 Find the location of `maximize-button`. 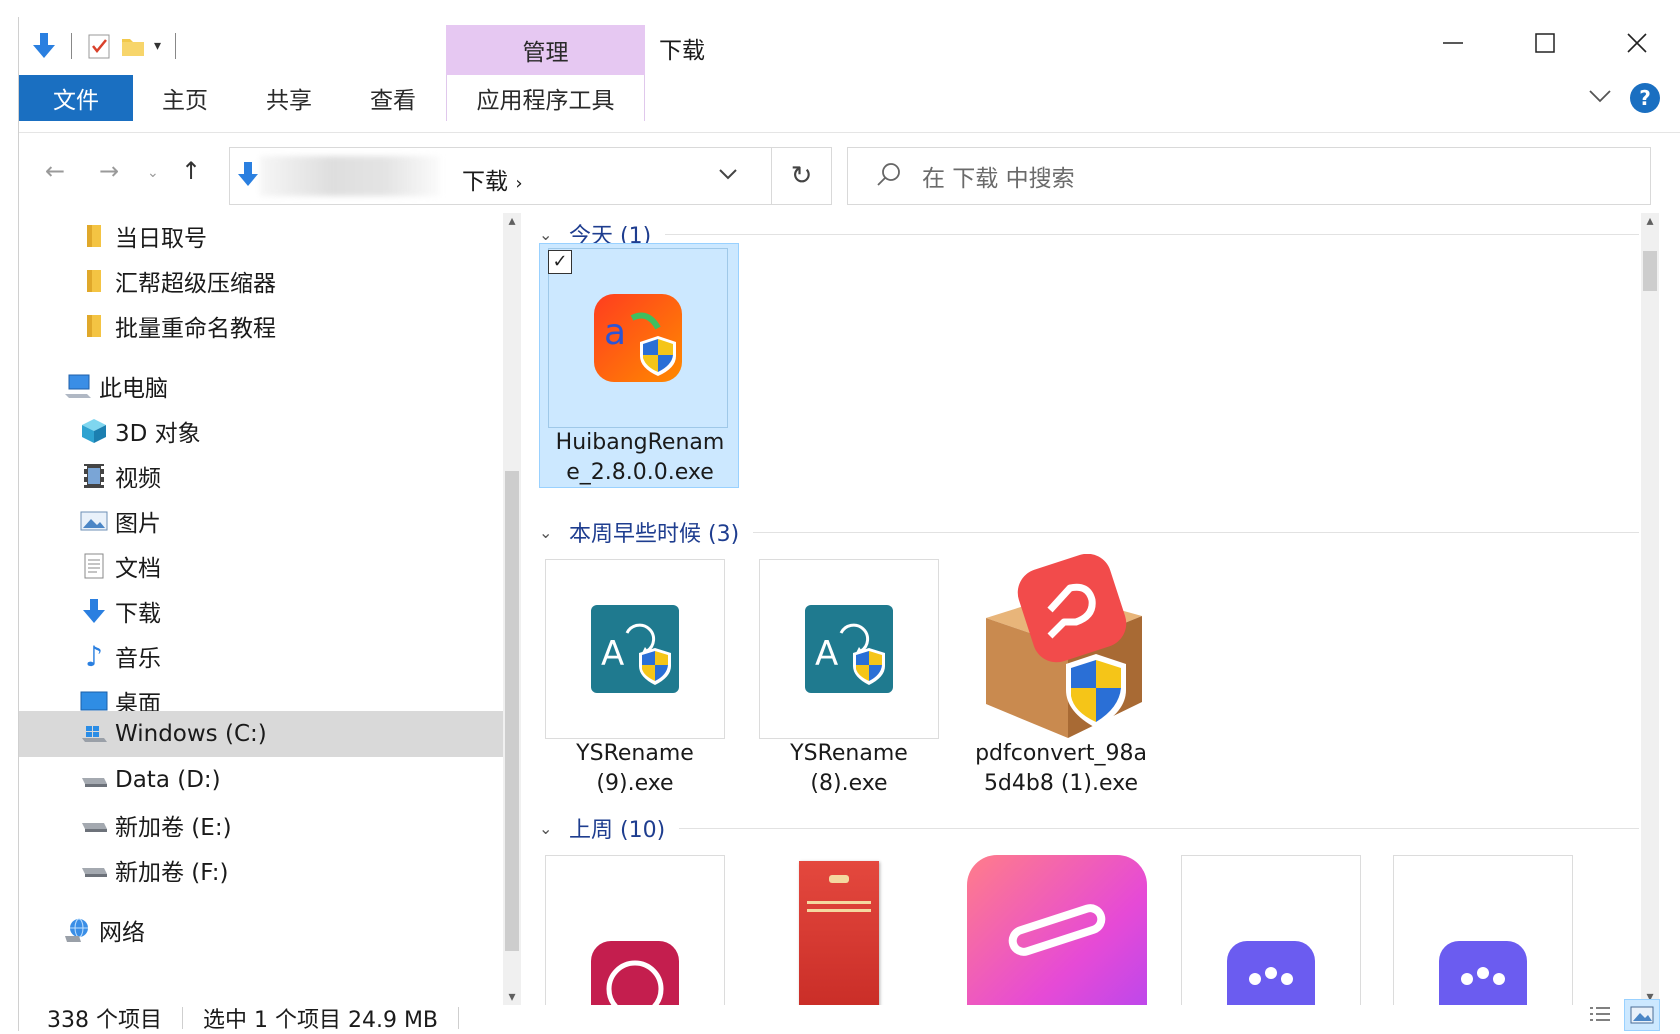

maximize-button is located at coordinates (1545, 43).